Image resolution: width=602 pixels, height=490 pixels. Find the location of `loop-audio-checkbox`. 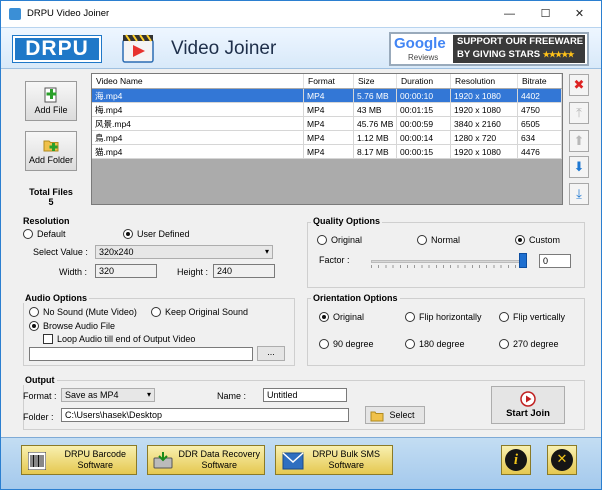

loop-audio-checkbox is located at coordinates (48, 339).